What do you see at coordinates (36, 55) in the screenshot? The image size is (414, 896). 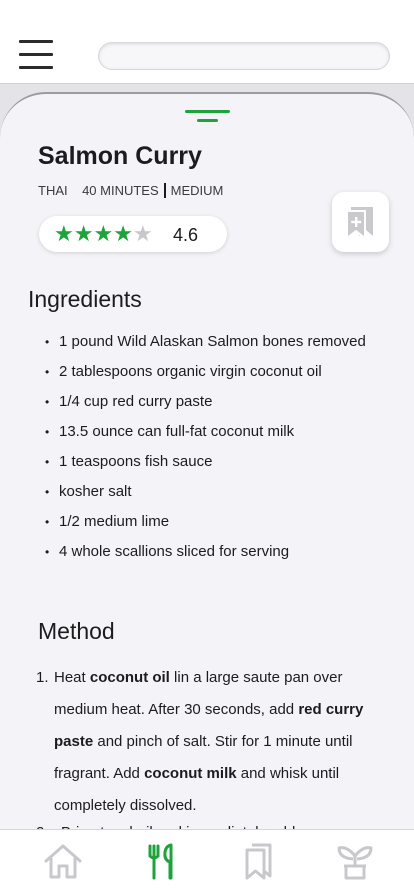 I see `menu-icon` at bounding box center [36, 55].